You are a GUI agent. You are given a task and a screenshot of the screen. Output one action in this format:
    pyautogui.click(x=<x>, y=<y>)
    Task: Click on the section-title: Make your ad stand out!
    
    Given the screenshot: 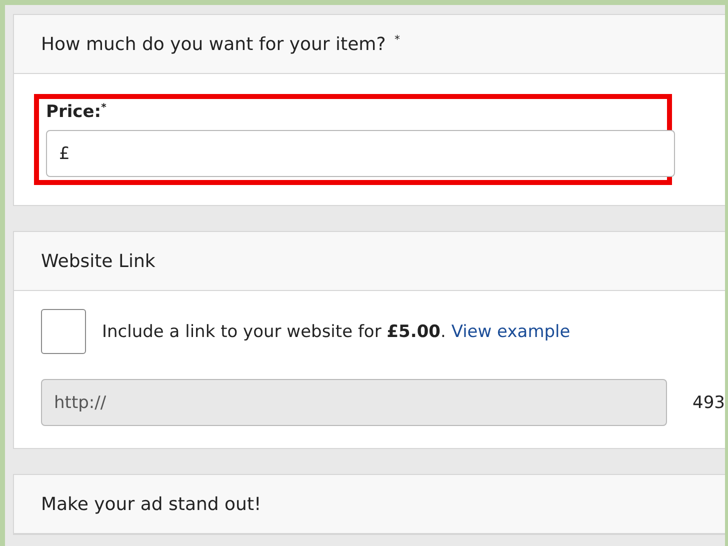 What is the action you would take?
    pyautogui.click(x=151, y=504)
    